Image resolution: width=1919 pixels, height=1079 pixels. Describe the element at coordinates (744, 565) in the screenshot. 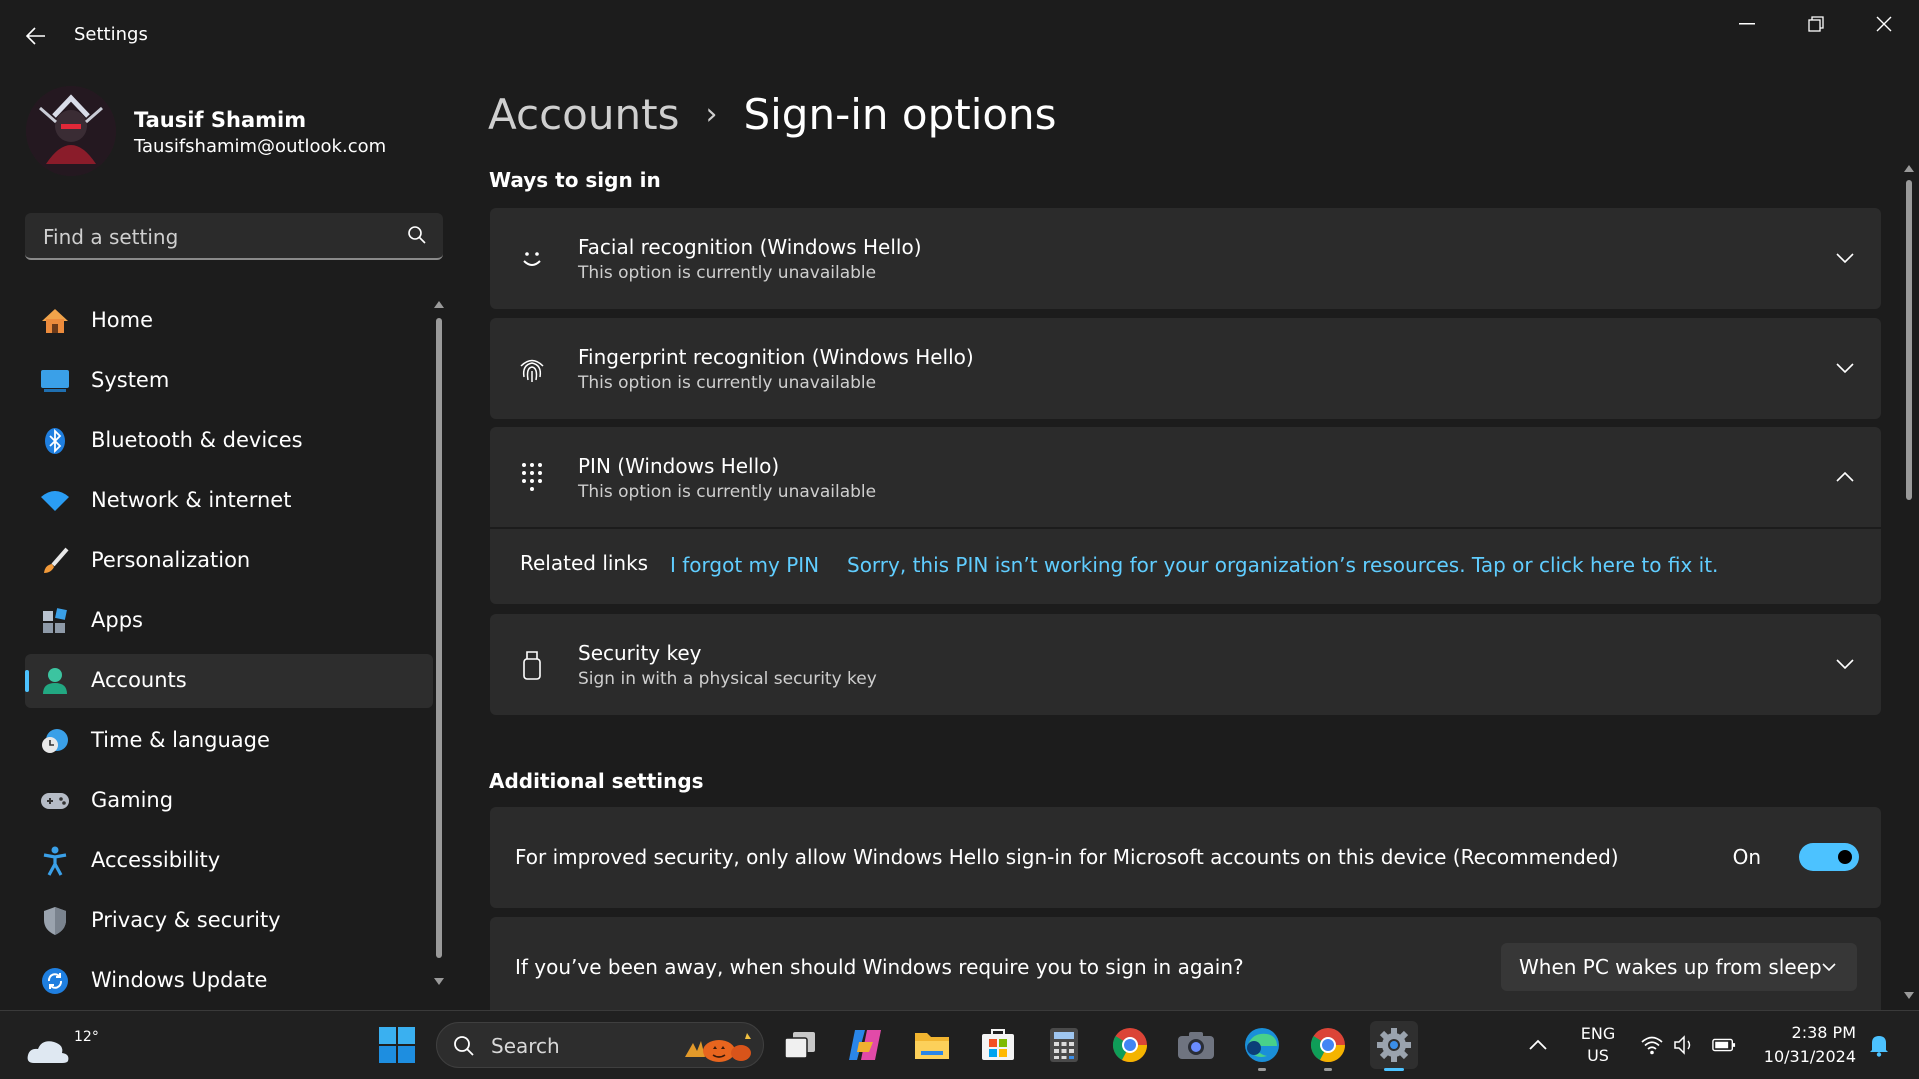

I see `forgot-pin-link: I forgot my PIN` at that location.